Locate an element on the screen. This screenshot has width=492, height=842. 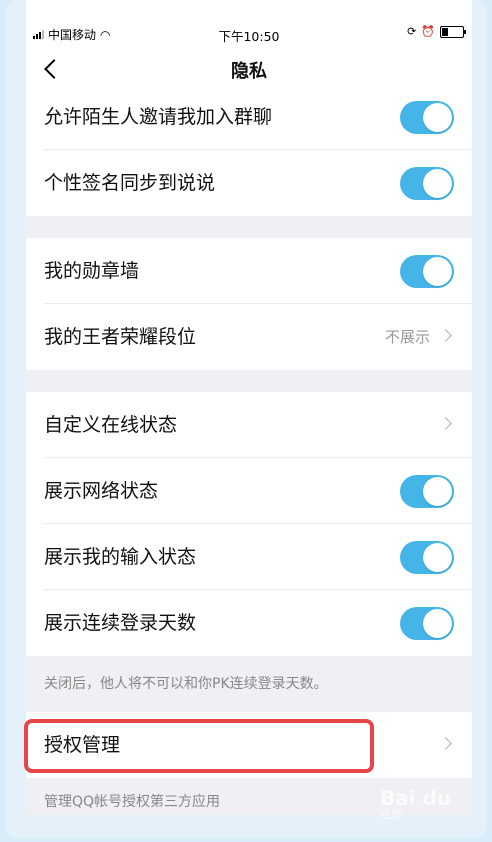
row-label: 个性签名同步到说说 is located at coordinates (130, 183).